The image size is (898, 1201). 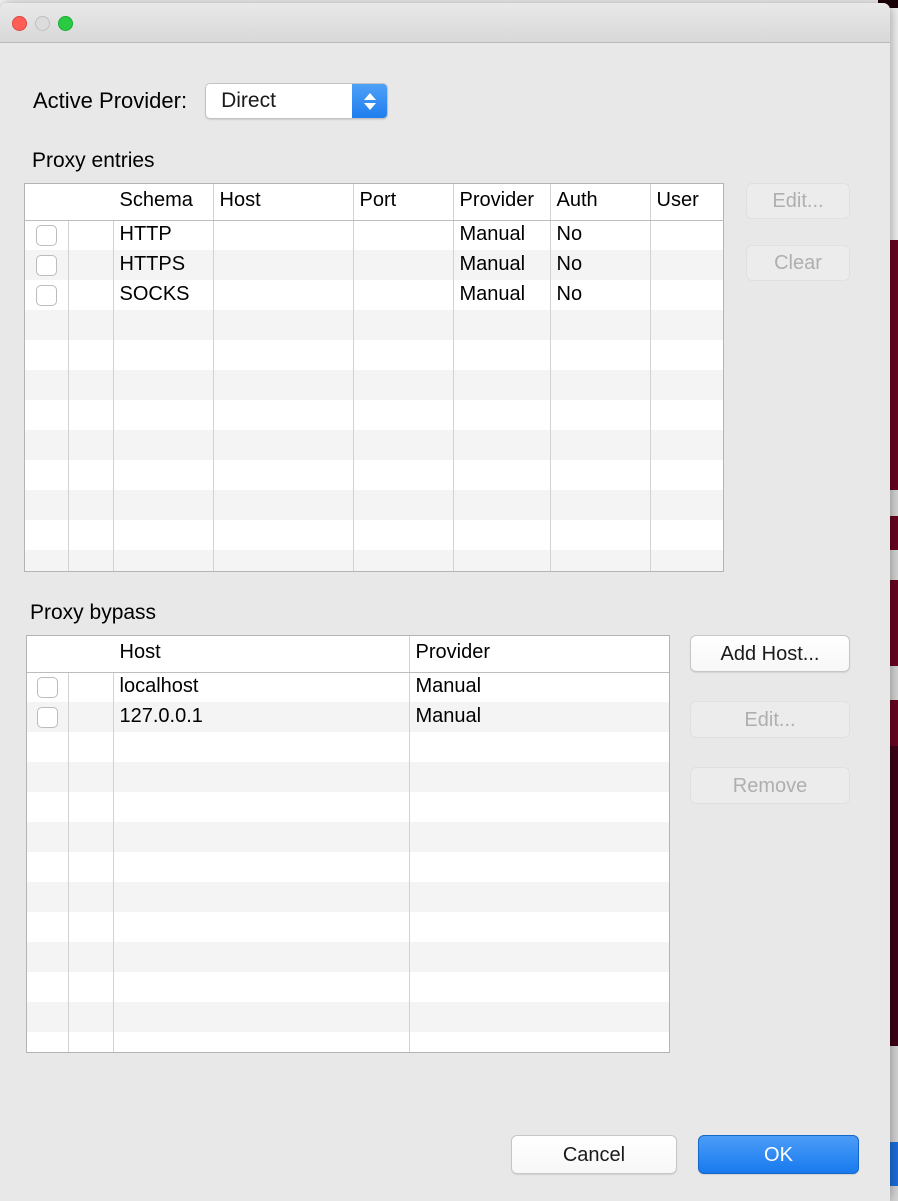 What do you see at coordinates (348, 717) in the screenshot?
I see `table-row: 127.0.0.1 Manual` at bounding box center [348, 717].